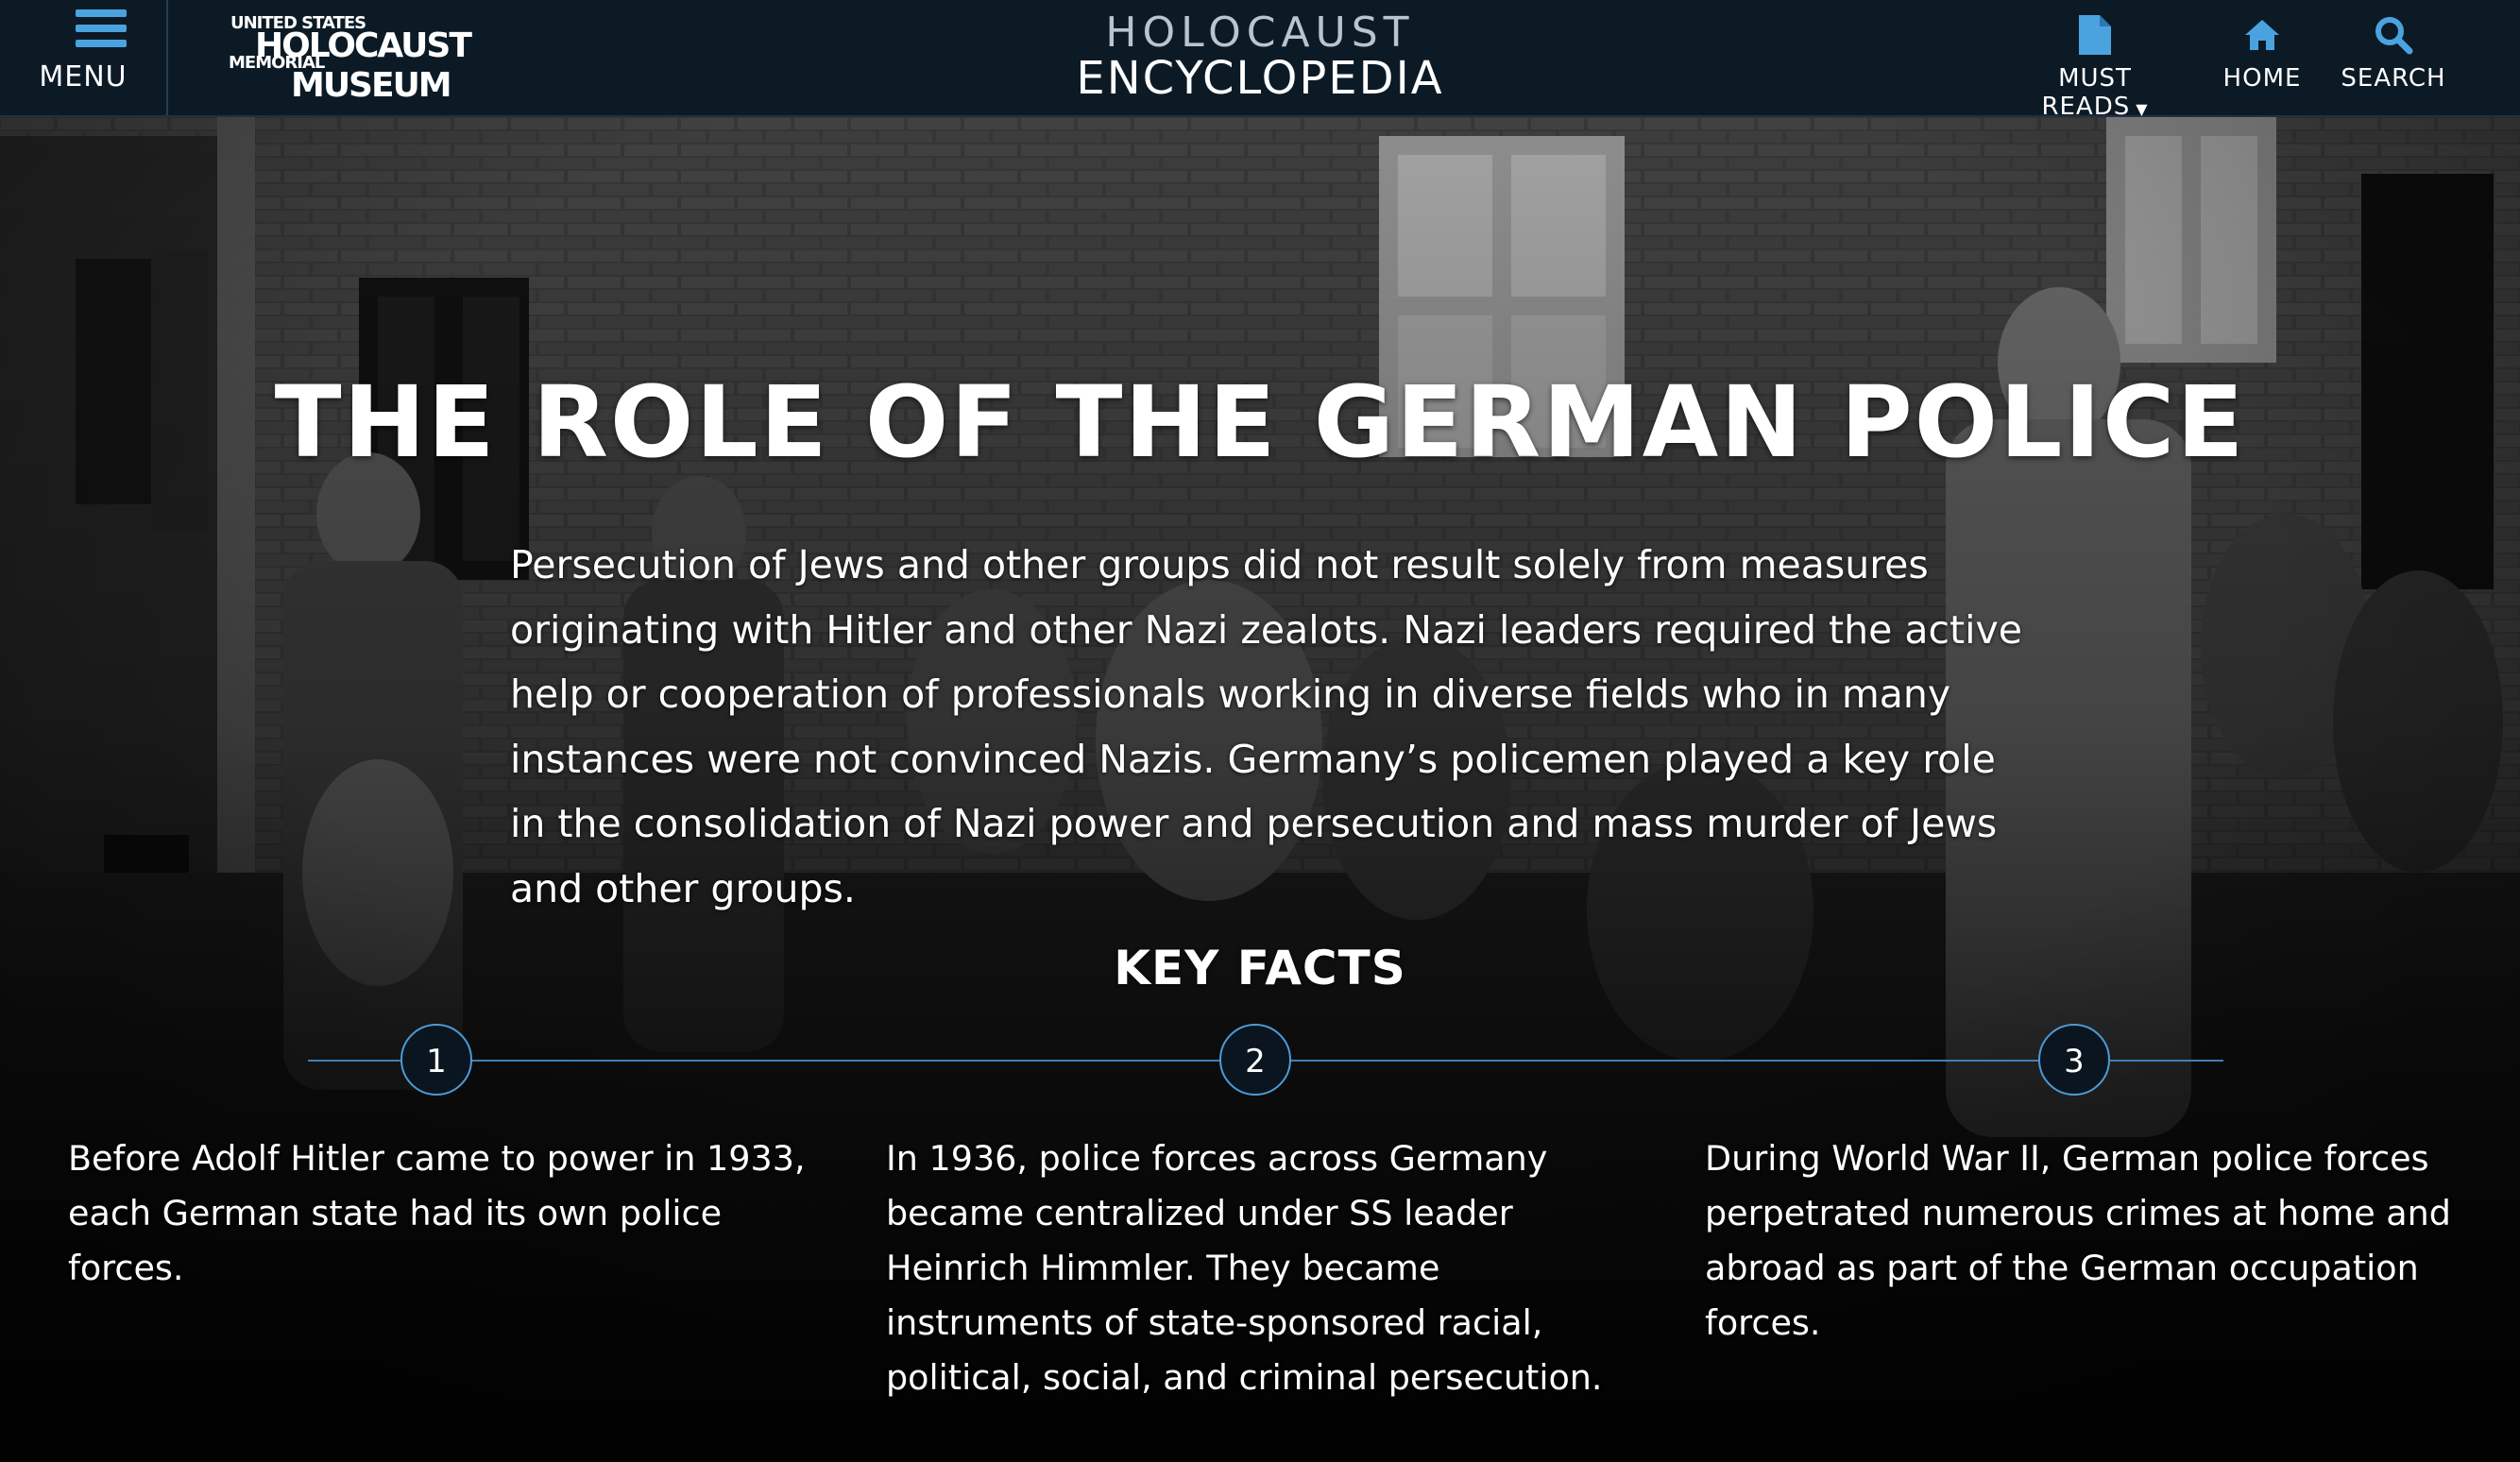 Image resolution: width=2520 pixels, height=1462 pixels. Describe the element at coordinates (2086, 92) in the screenshot. I see `nav-must-reads-label: MUST READS` at that location.